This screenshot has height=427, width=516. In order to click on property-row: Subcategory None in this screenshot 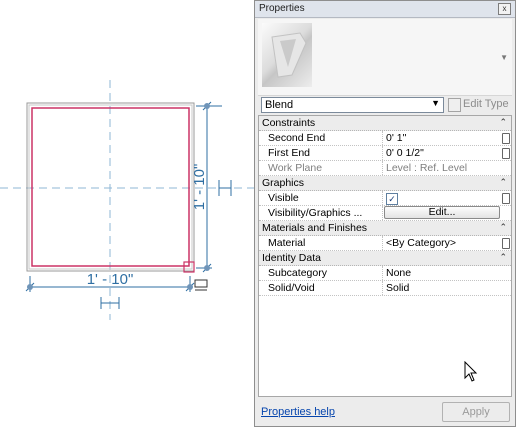, I will do `click(385, 273)`.